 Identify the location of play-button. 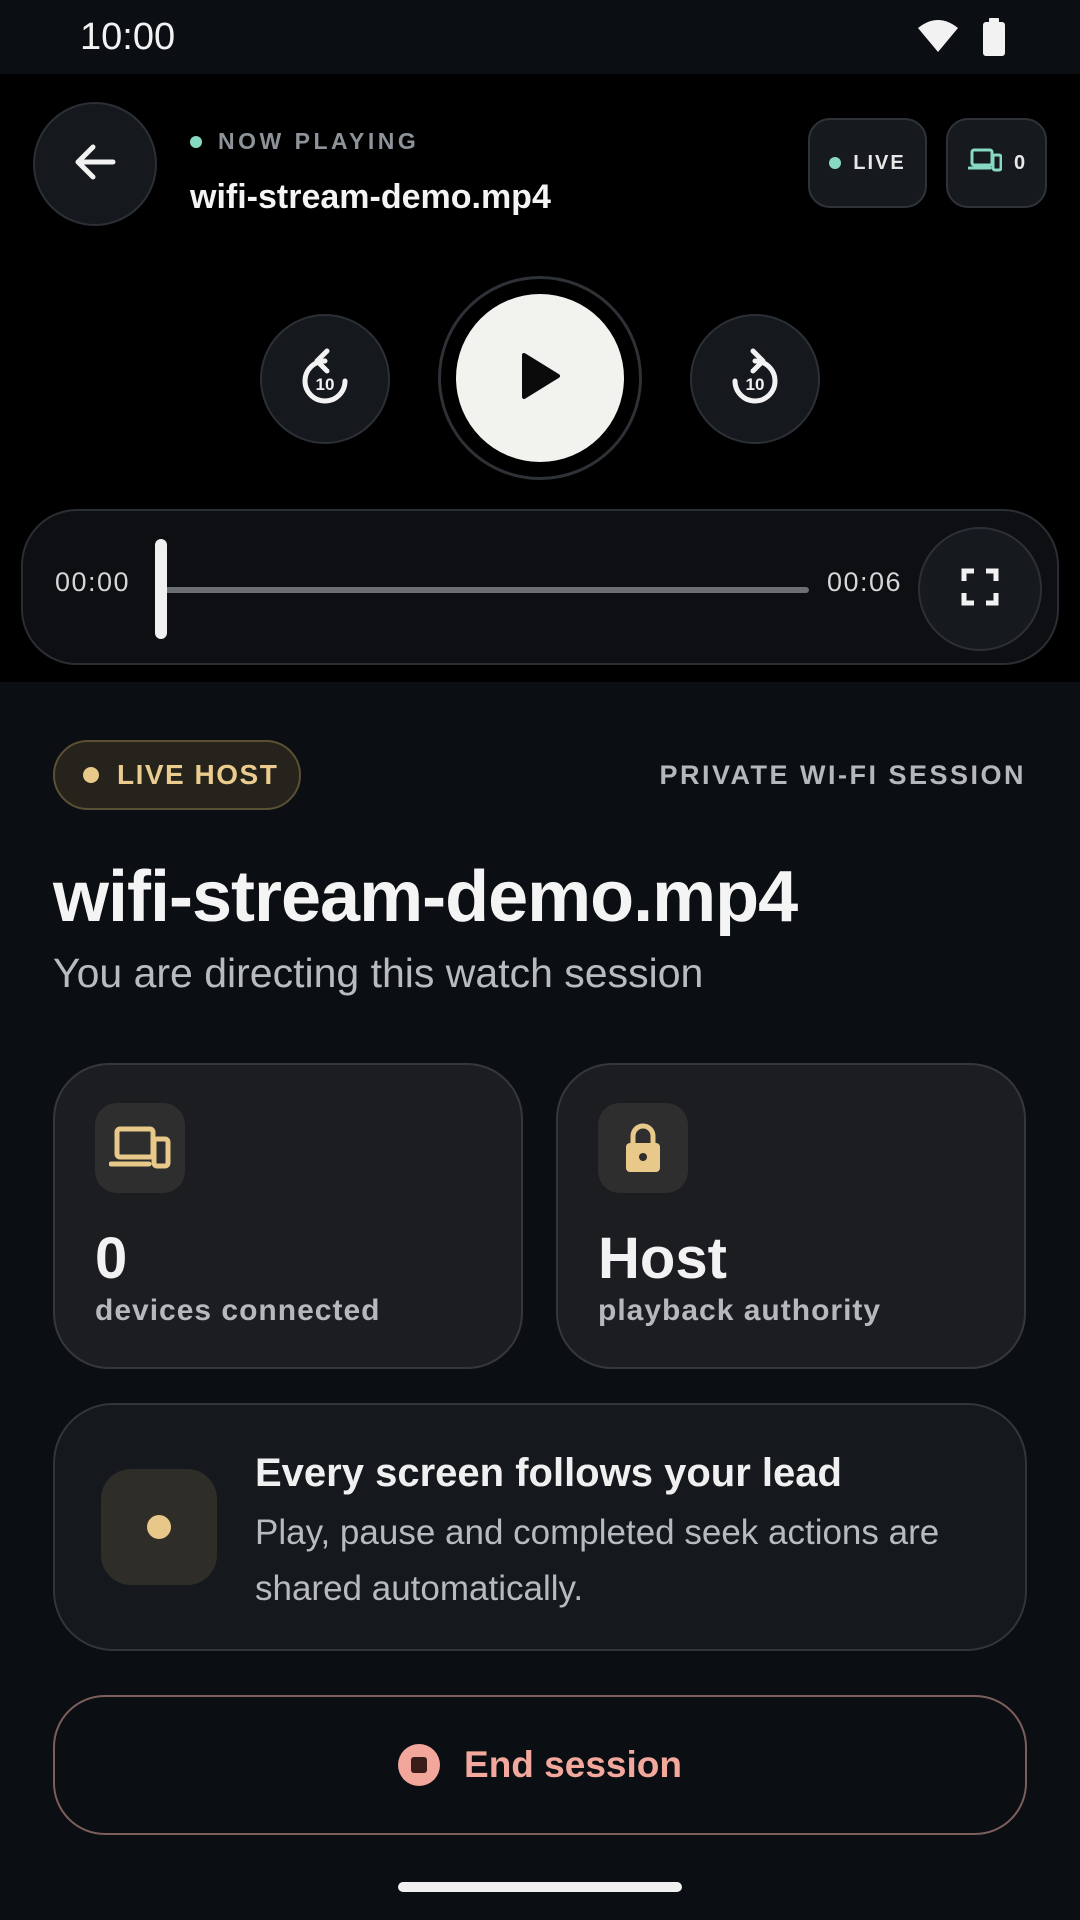
(540, 378).